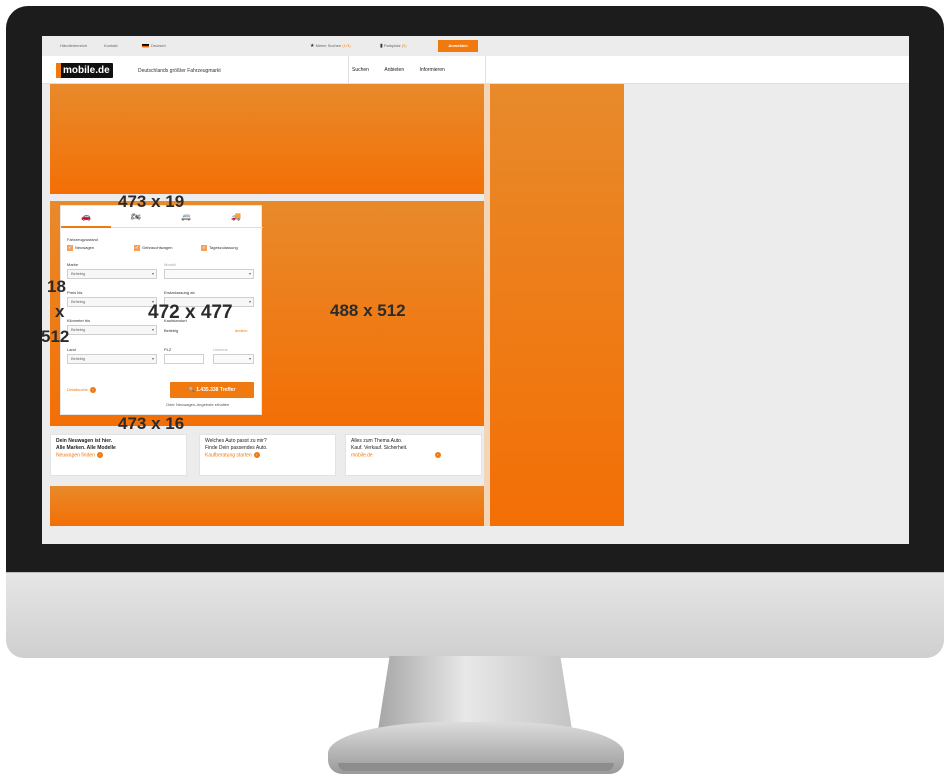  What do you see at coordinates (405, 70) in the screenshot?
I see `main-nav: Suchen Anbieten Informieren` at bounding box center [405, 70].